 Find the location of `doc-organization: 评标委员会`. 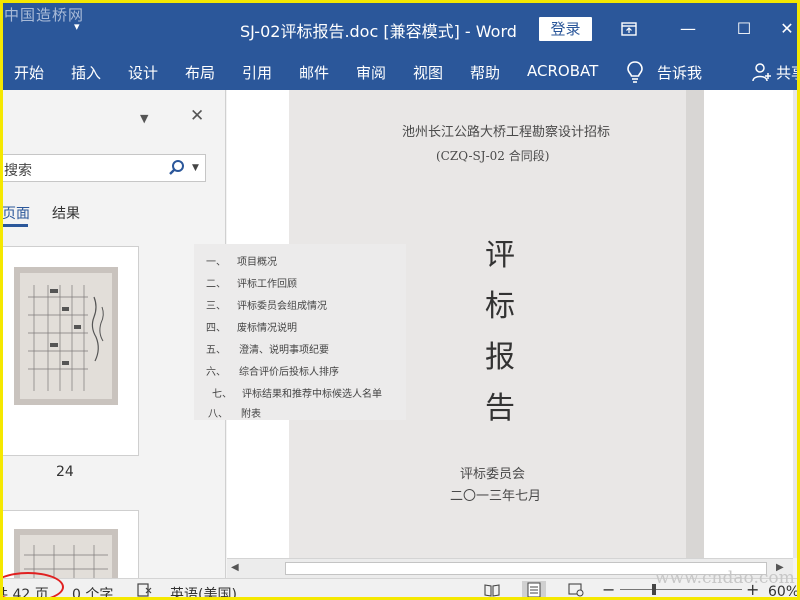

doc-organization: 评标委员会 is located at coordinates (493, 474).